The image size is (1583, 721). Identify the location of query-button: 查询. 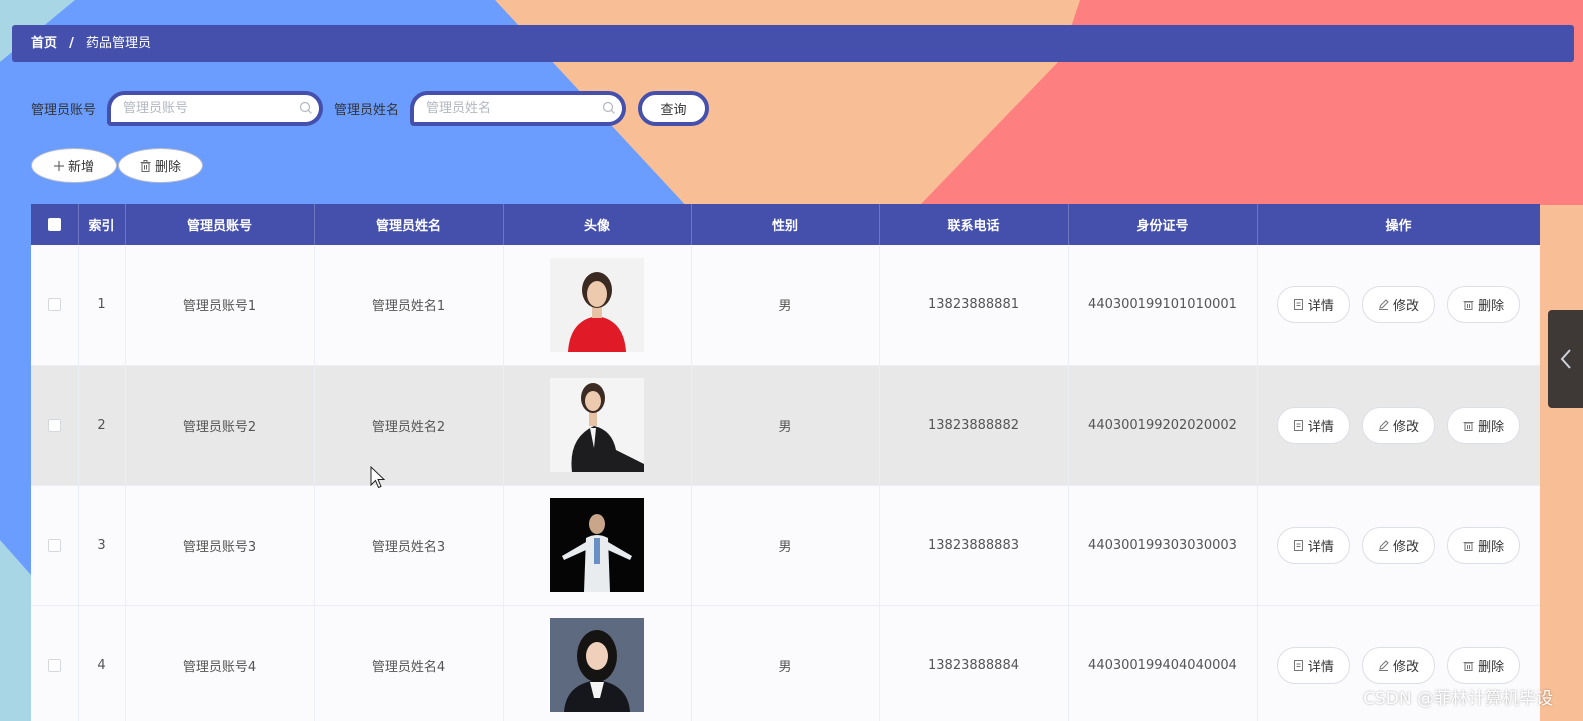
(674, 108).